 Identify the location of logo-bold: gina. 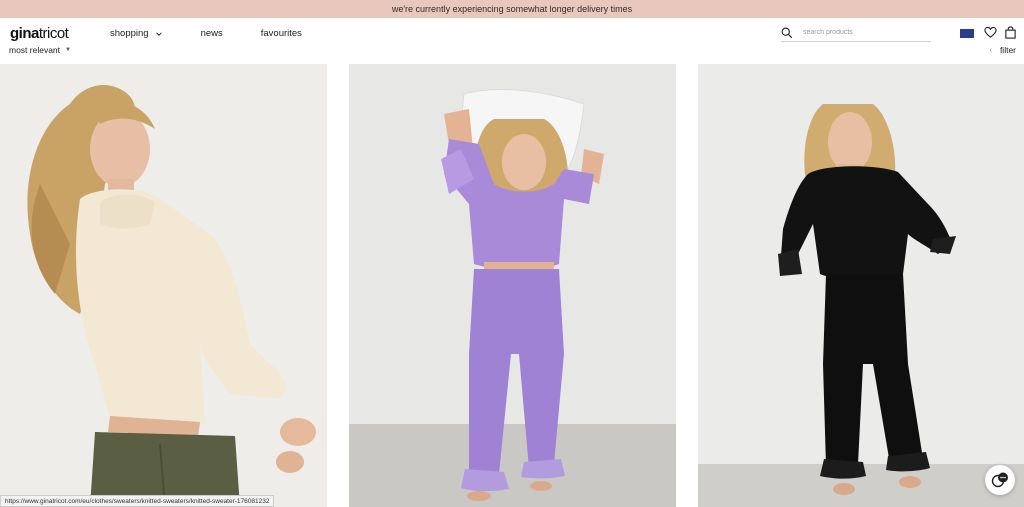
(24, 33).